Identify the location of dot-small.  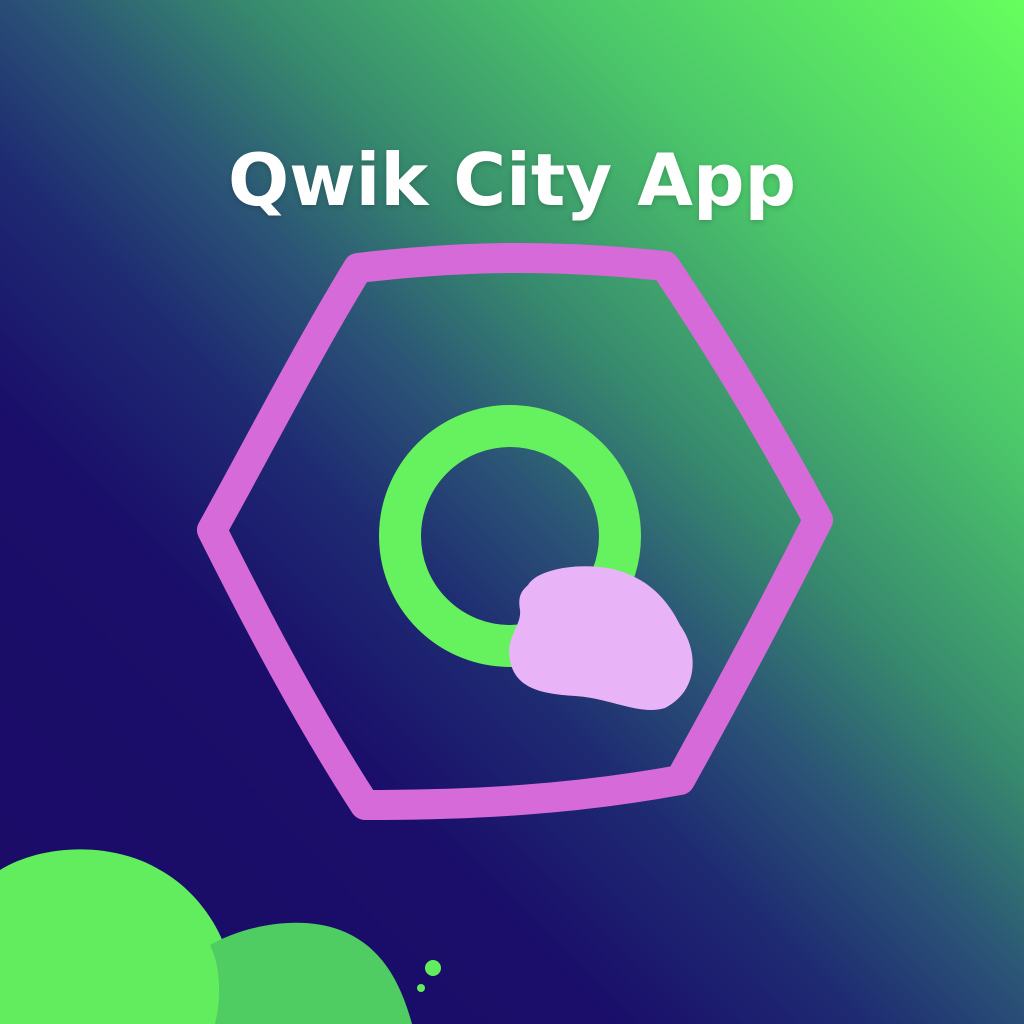
(421, 988).